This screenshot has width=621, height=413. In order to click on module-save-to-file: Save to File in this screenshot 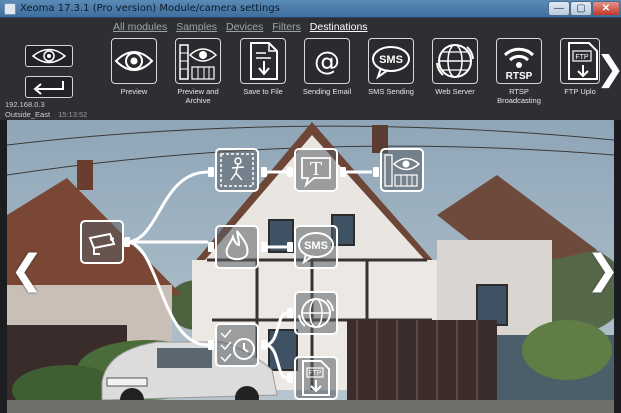, I will do `click(263, 67)`.